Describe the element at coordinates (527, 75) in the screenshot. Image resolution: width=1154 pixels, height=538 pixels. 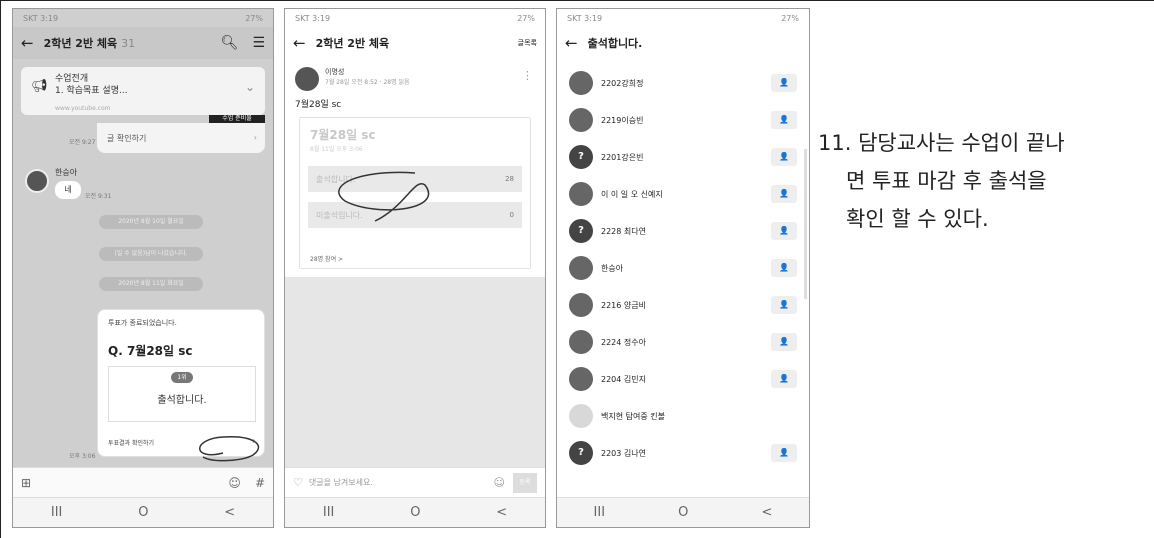
I see `more-options-icon: ⋮` at that location.